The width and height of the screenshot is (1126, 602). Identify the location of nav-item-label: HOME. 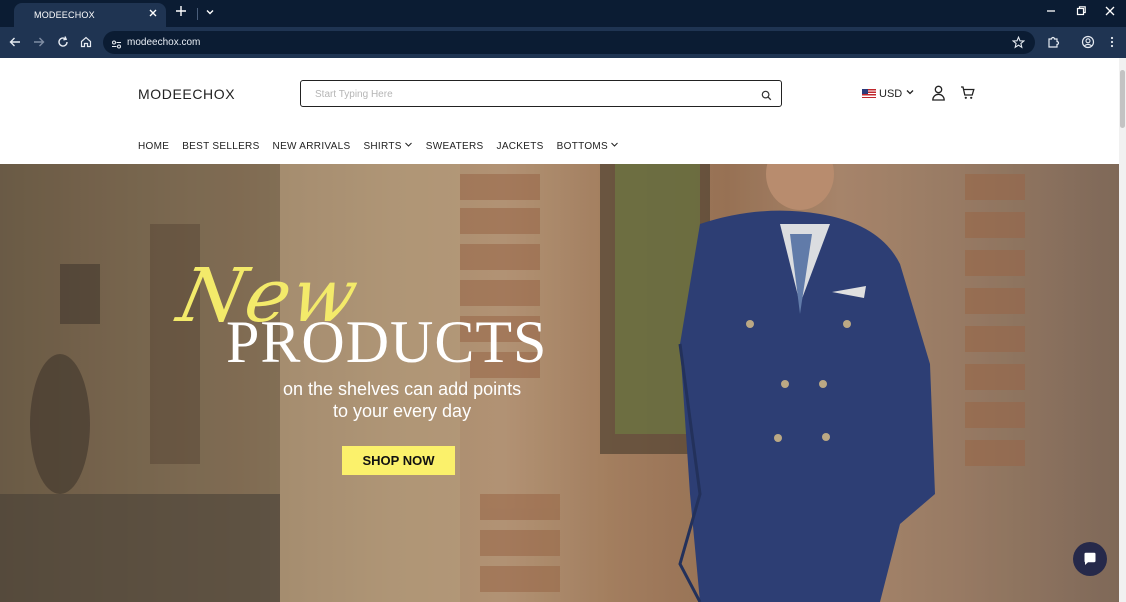
(154, 146).